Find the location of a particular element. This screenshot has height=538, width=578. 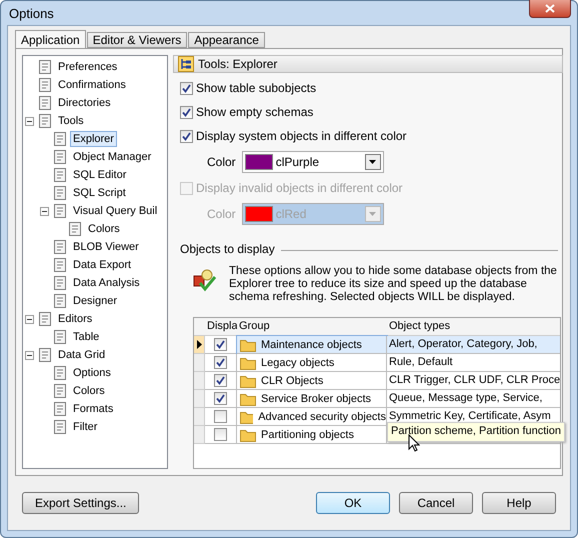

tab: Application is located at coordinates (50, 39).